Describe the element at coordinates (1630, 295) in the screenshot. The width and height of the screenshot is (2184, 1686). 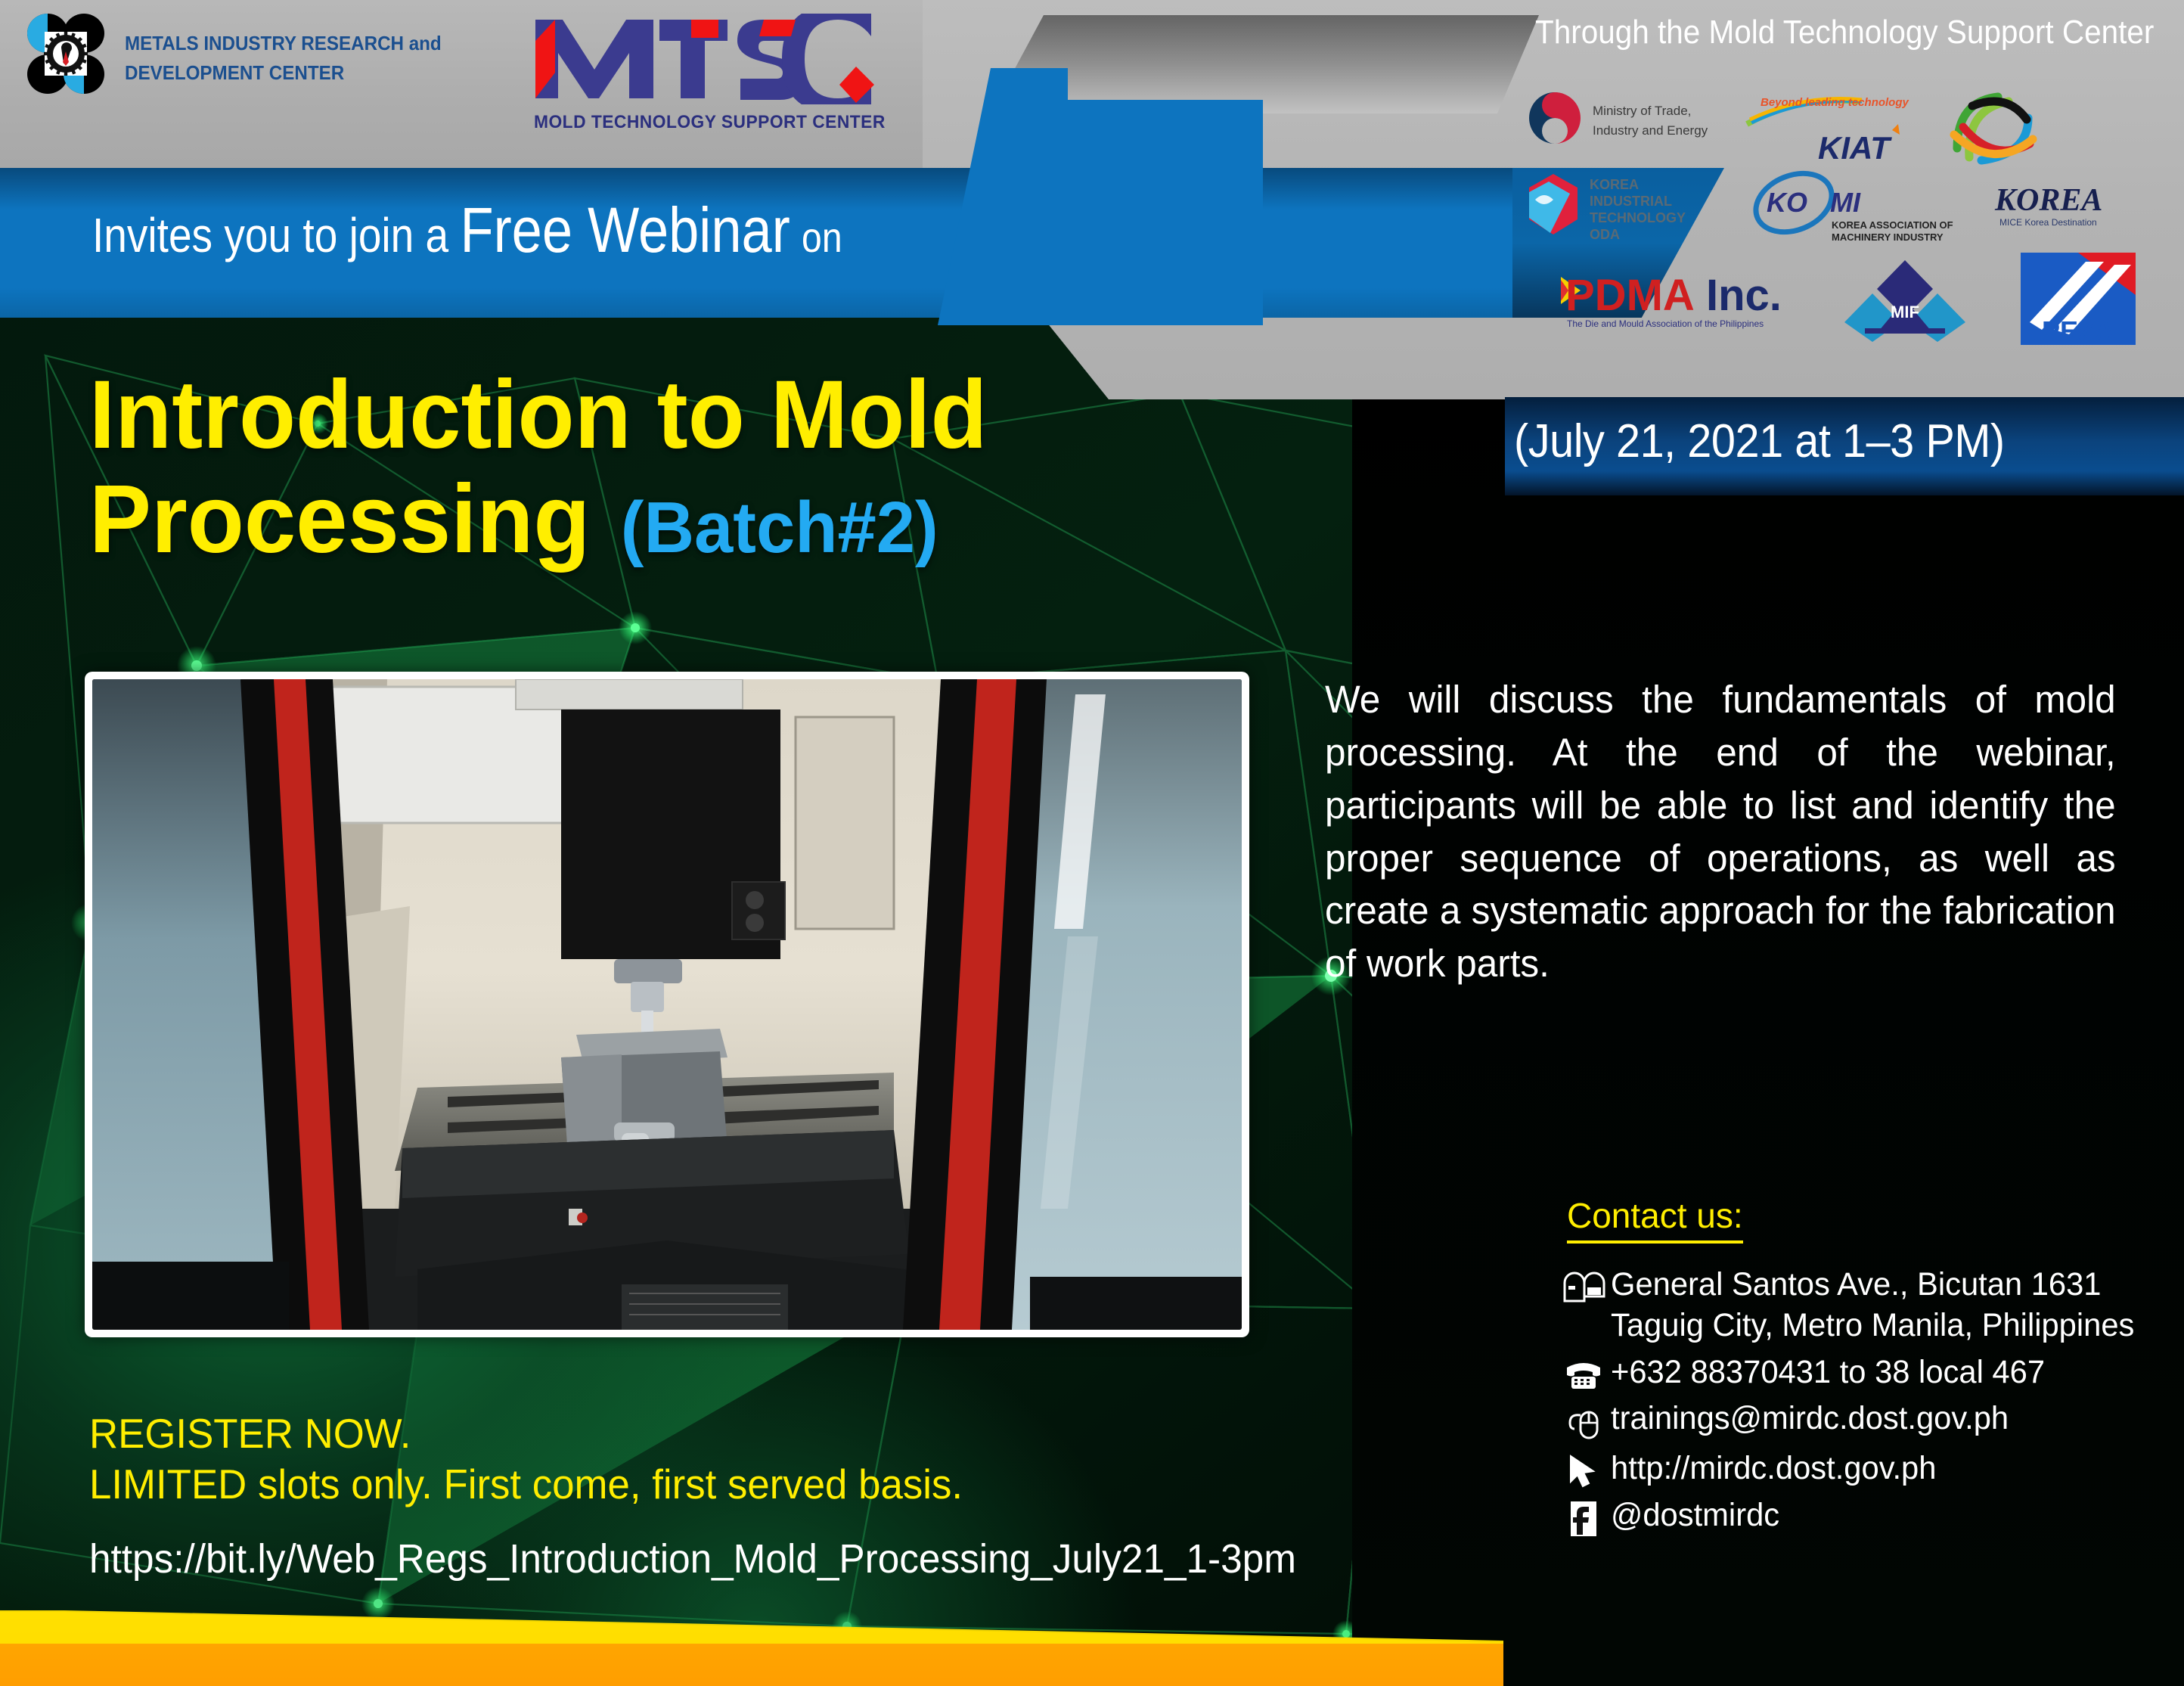
I see `svg-text: PDMA` at that location.